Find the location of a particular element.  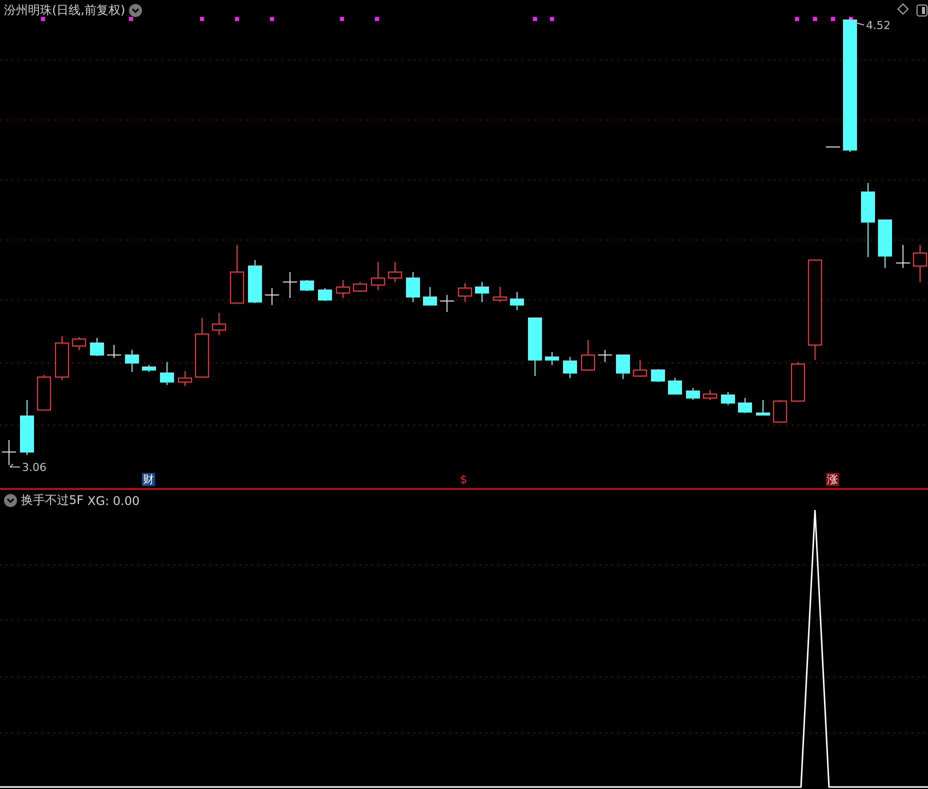

toggle-icon is located at coordinates (922, 10).